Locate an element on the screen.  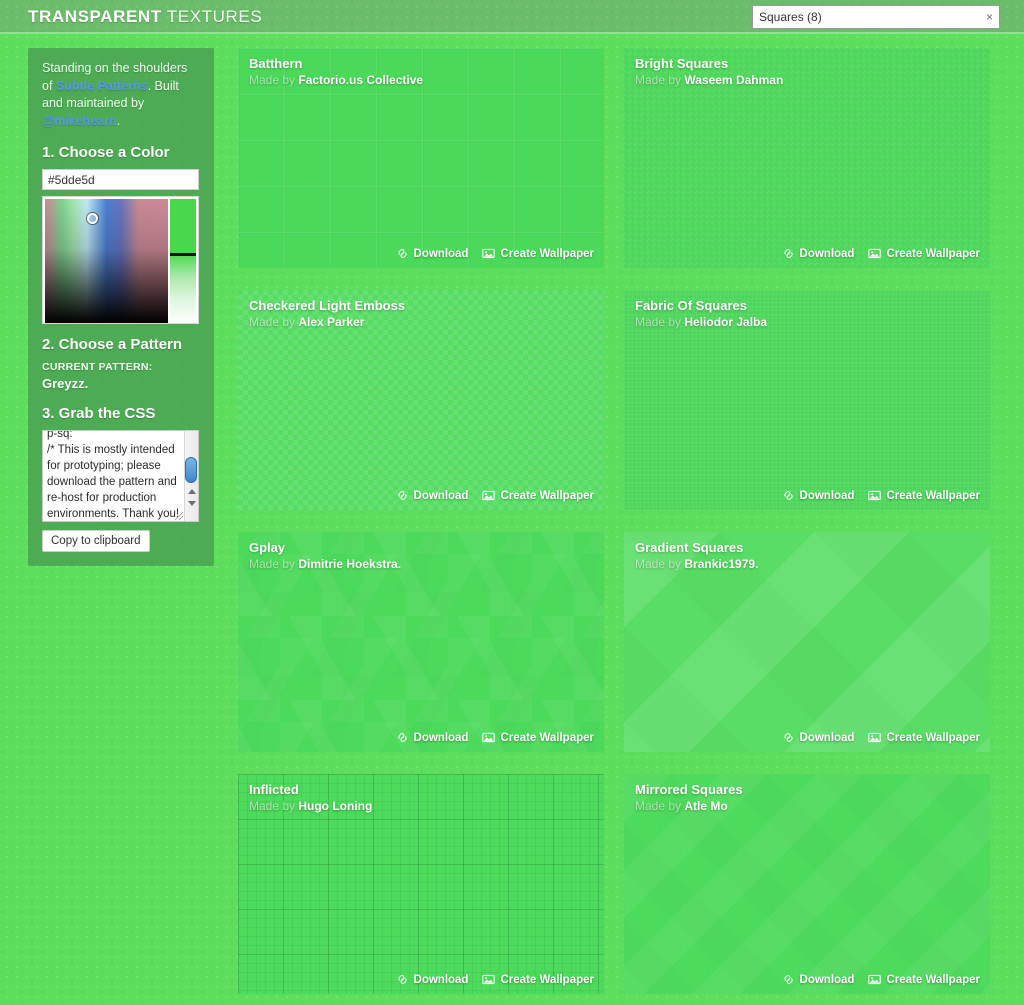
search-input is located at coordinates (876, 17).